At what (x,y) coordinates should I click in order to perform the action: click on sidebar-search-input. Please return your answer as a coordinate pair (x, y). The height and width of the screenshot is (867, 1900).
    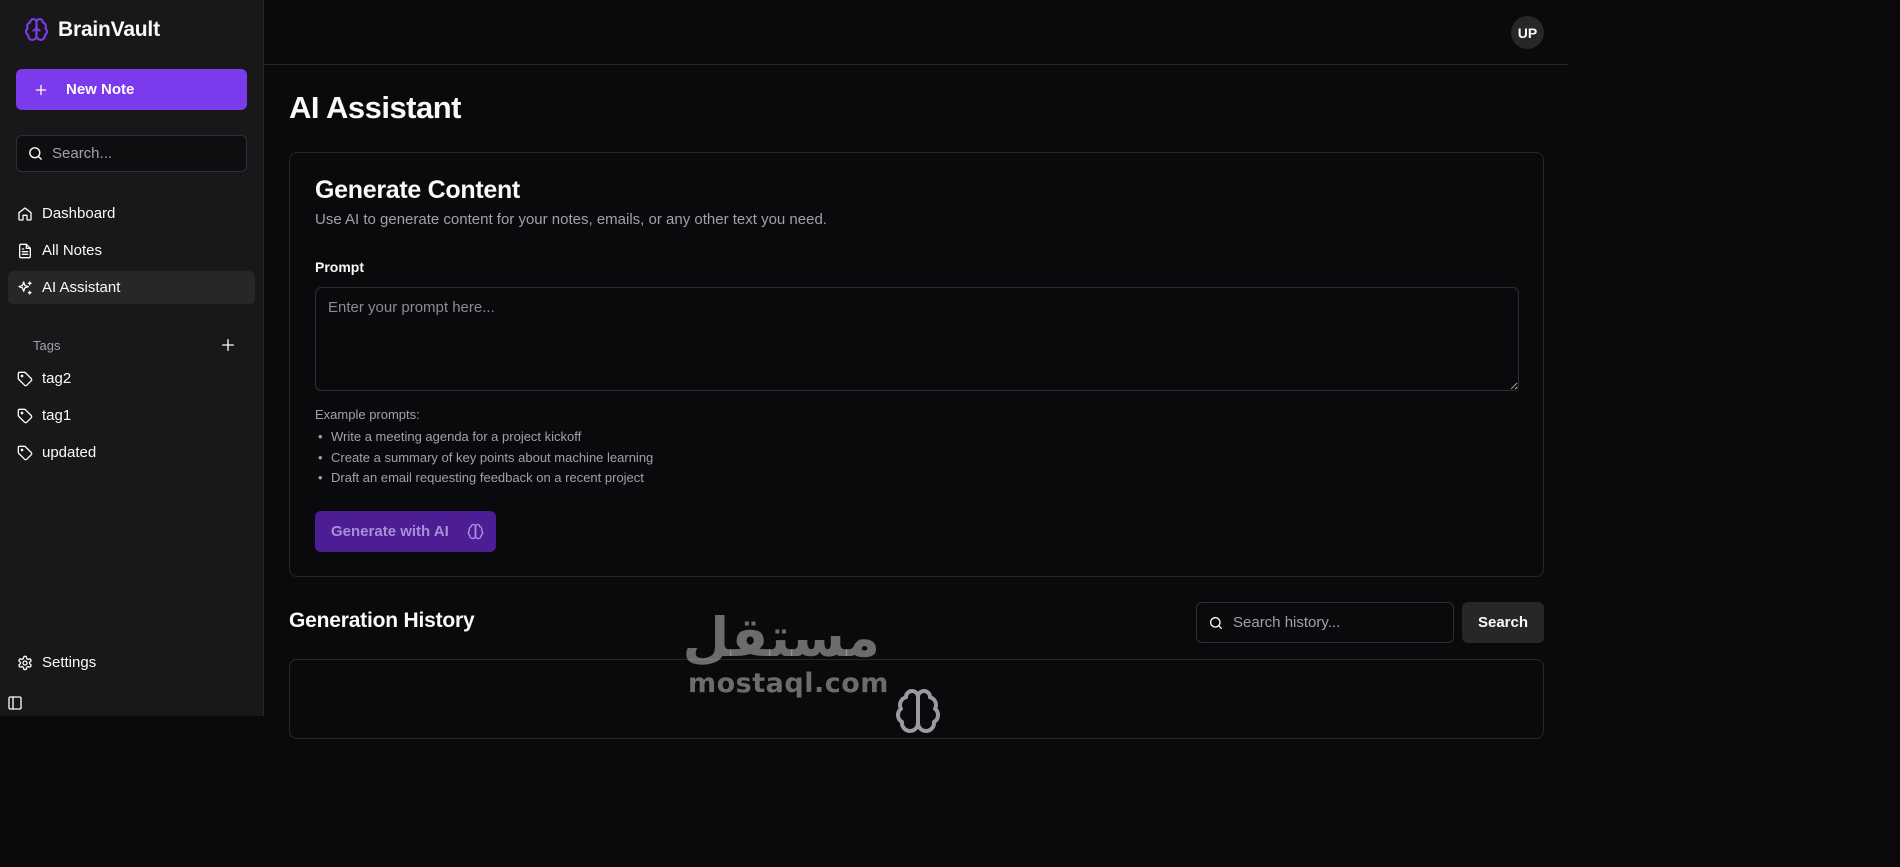
    Looking at the image, I should click on (142, 153).